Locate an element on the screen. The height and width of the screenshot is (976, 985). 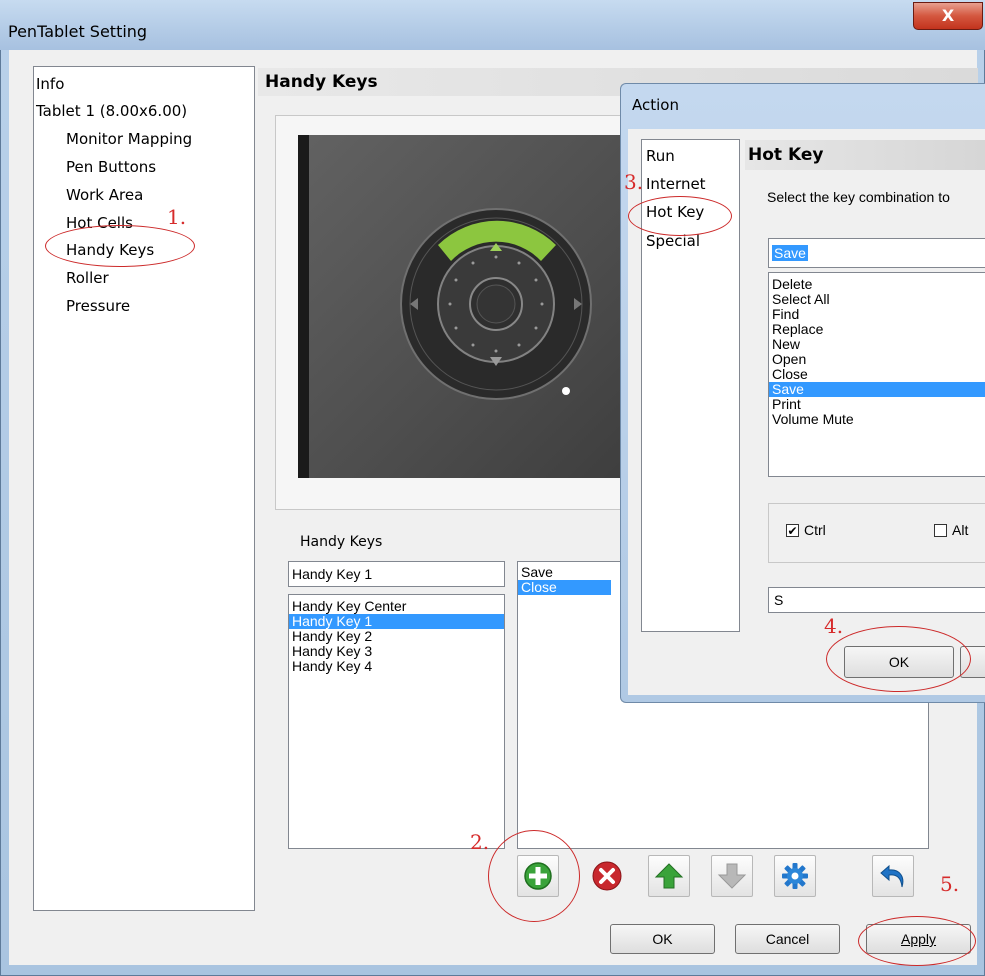
move-up-button is located at coordinates (669, 876).